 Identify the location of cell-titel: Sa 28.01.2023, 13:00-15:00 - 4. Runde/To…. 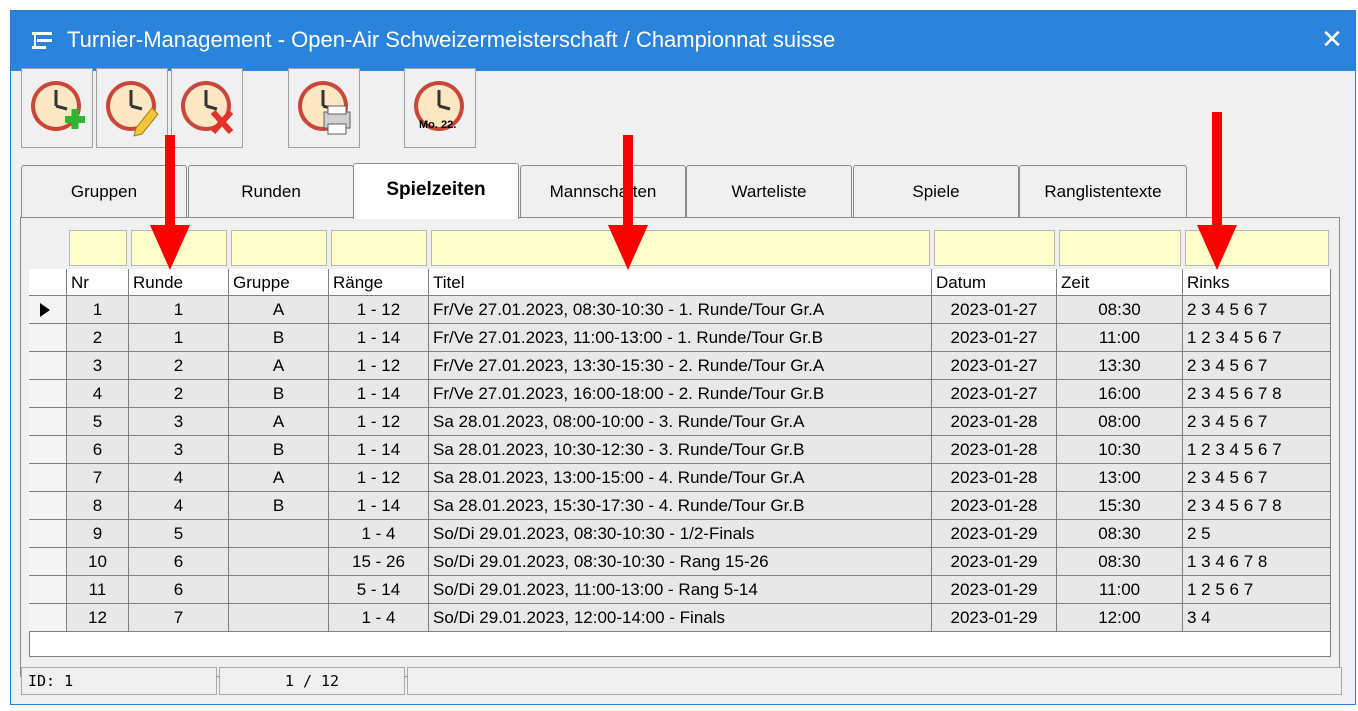
(680, 478).